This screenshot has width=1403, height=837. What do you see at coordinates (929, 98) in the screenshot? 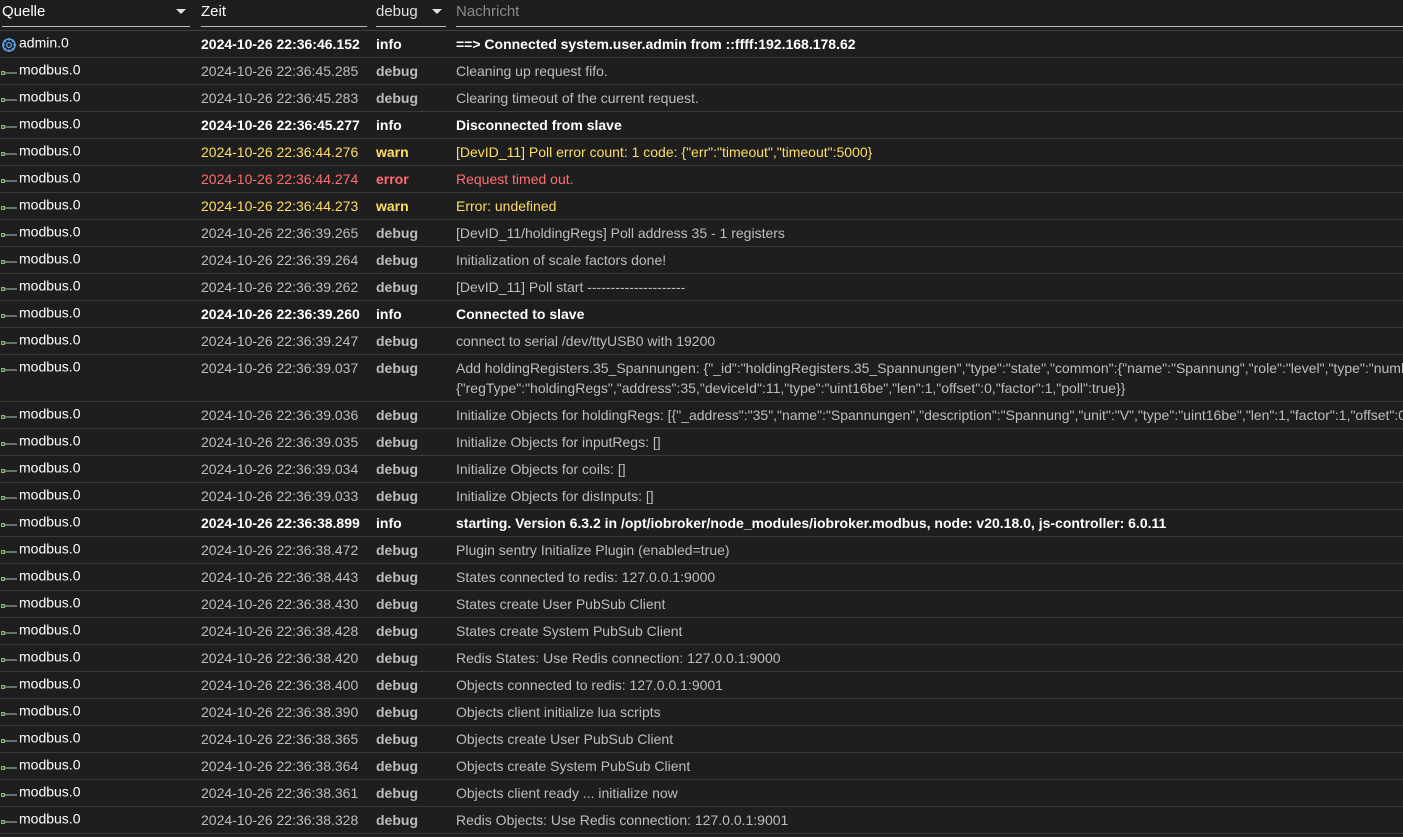
I see `log-message: Clearing timeout of the current request.` at bounding box center [929, 98].